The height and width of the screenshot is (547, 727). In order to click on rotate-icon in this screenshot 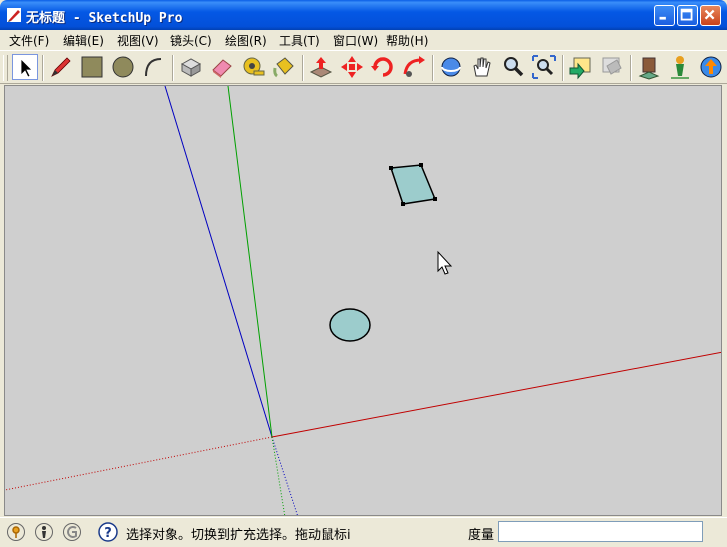, I will do `click(382, 67)`.